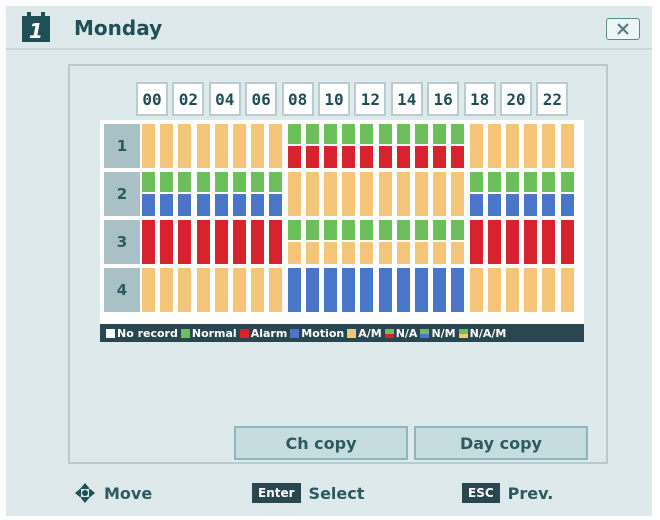  I want to click on close-button, so click(623, 29).